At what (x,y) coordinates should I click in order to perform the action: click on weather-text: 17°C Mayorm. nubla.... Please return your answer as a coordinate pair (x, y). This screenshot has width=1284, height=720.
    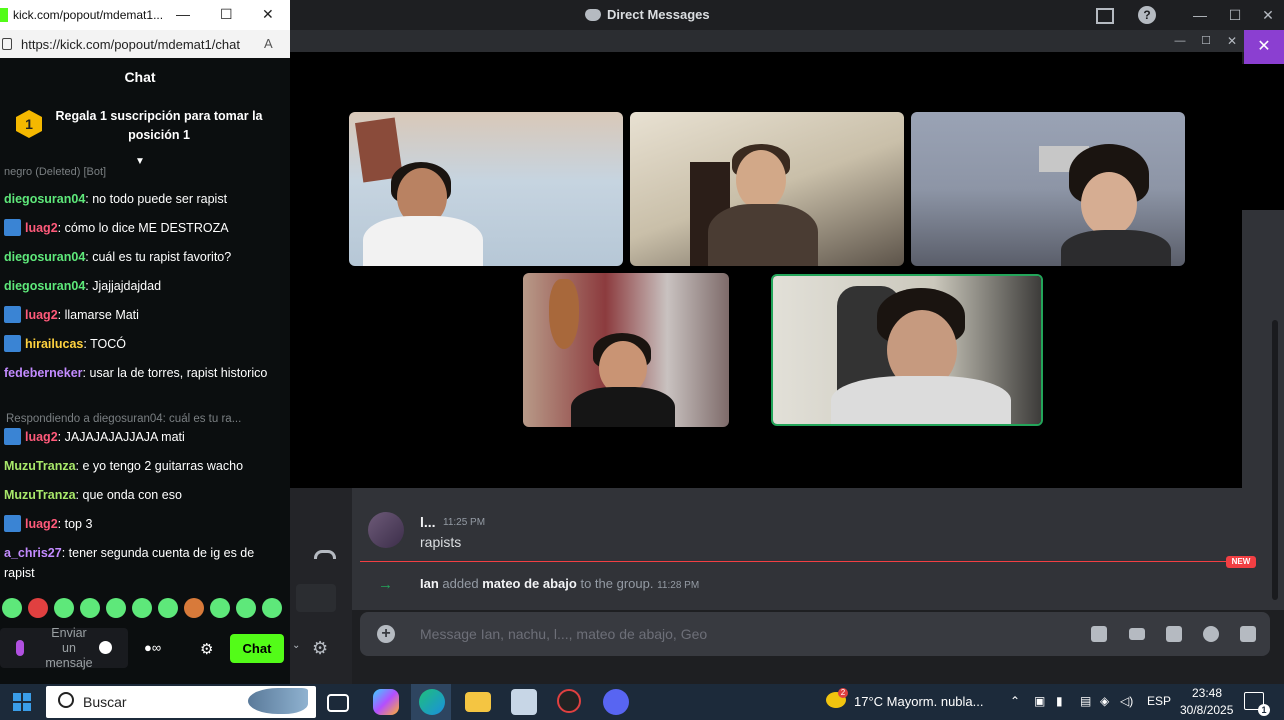
    Looking at the image, I should click on (919, 701).